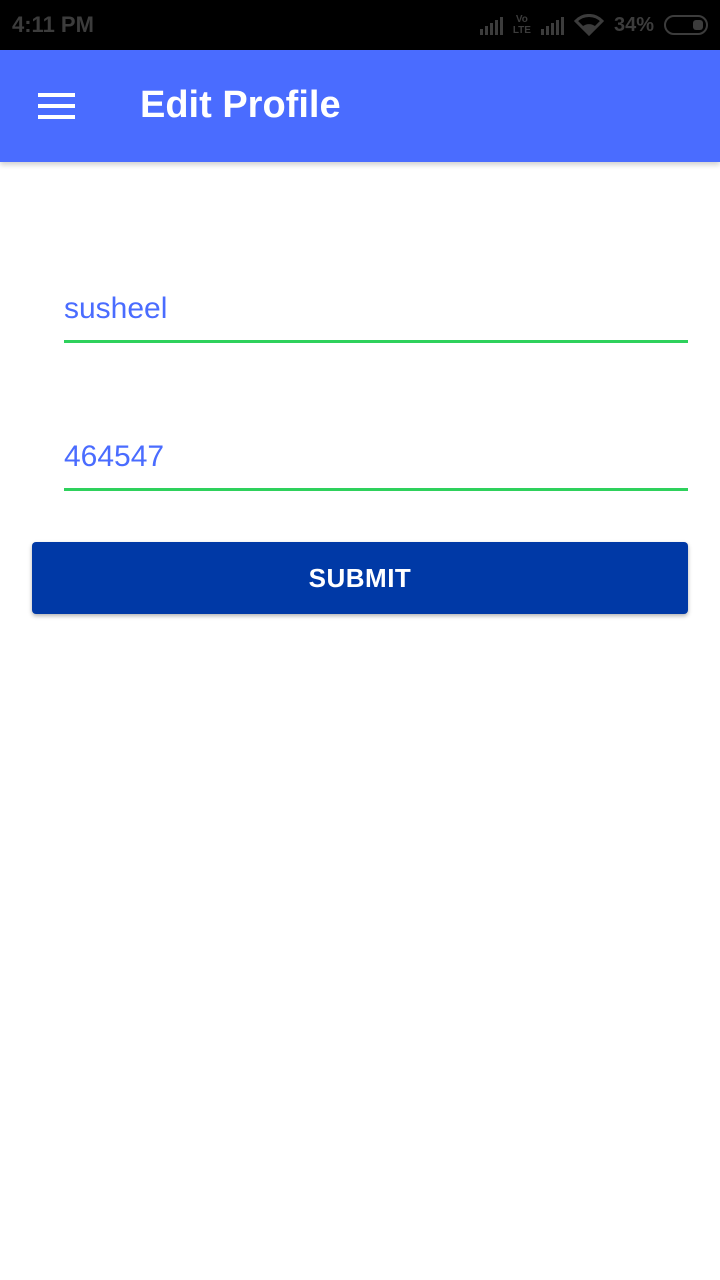 This screenshot has width=720, height=1280. Describe the element at coordinates (56, 106) in the screenshot. I see `hamburger-menu-icon` at that location.